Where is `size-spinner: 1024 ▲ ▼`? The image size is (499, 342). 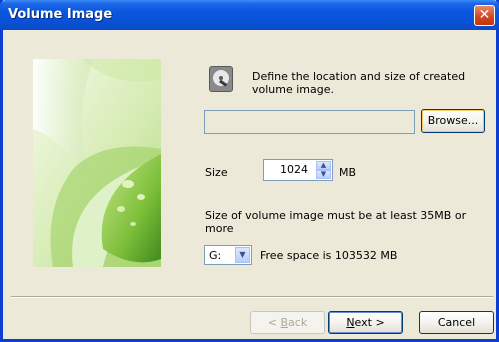 size-spinner: 1024 ▲ ▼ is located at coordinates (298, 170).